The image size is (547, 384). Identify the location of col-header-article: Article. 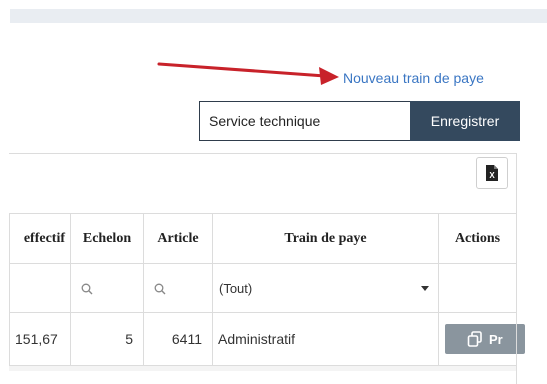
(178, 238).